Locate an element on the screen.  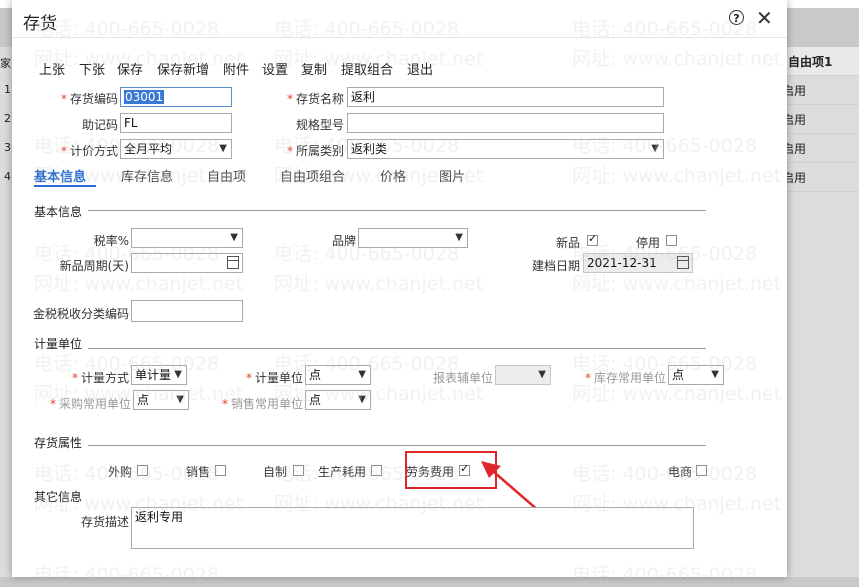
sales-checkbox is located at coordinates (220, 470).